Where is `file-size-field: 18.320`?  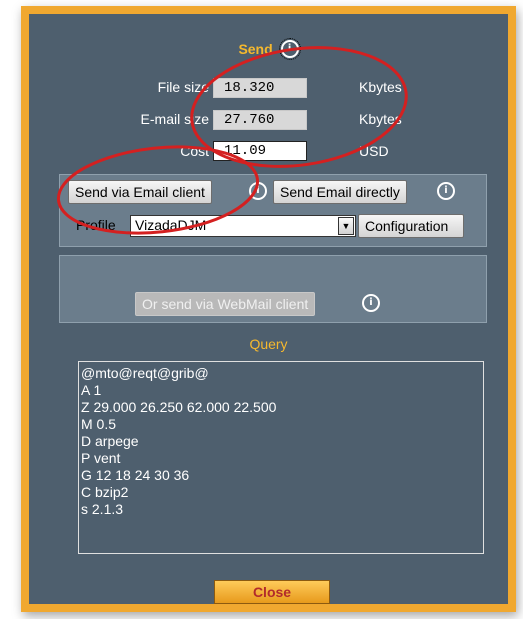
file-size-field: 18.320 is located at coordinates (260, 88).